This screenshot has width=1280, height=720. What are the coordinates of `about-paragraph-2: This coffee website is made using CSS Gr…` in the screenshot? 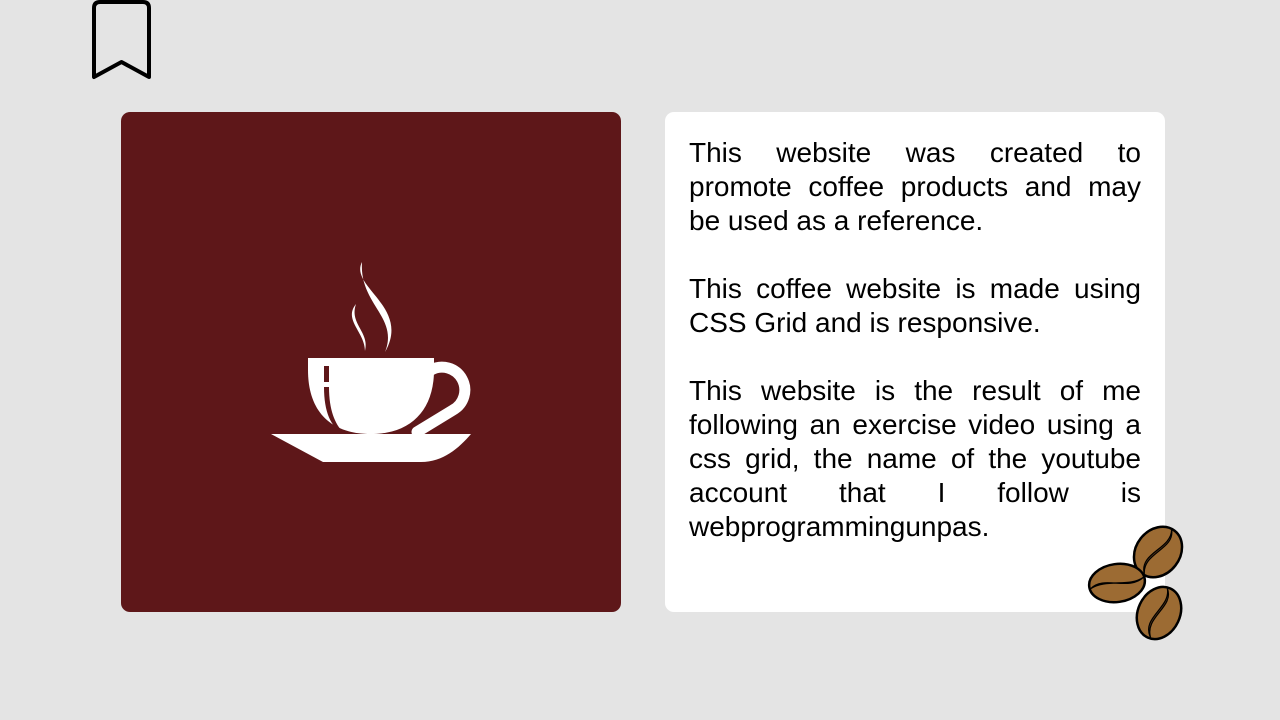 It's located at (915, 305).